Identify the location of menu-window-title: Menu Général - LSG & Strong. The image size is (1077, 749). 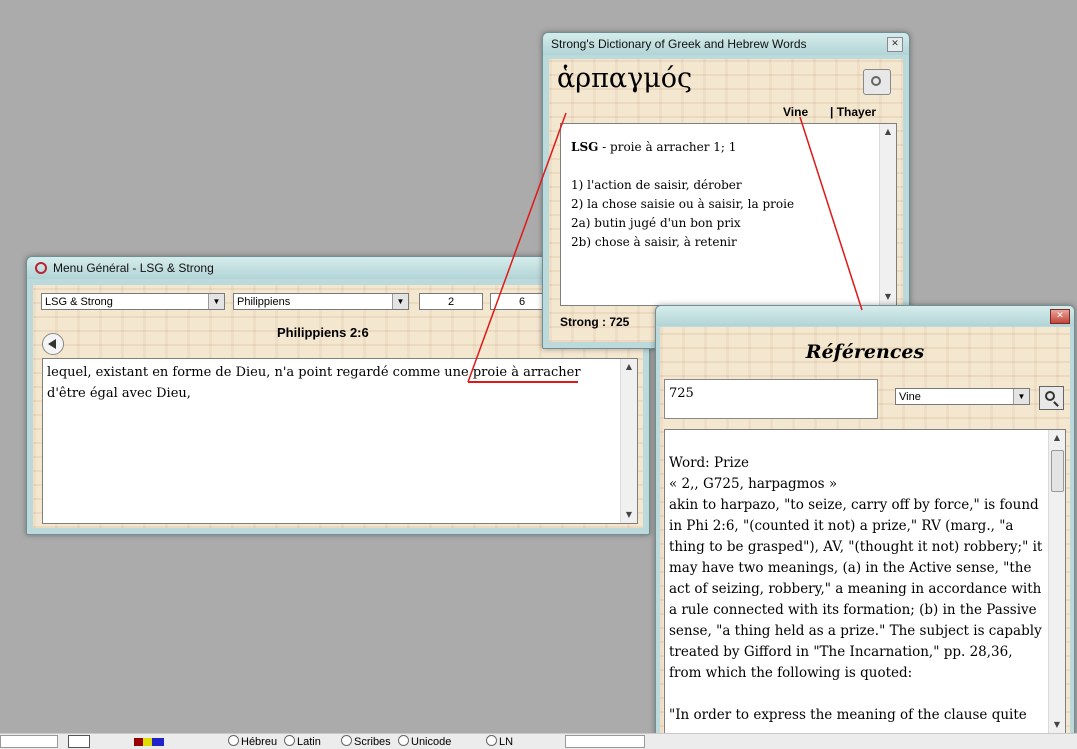
(133, 268).